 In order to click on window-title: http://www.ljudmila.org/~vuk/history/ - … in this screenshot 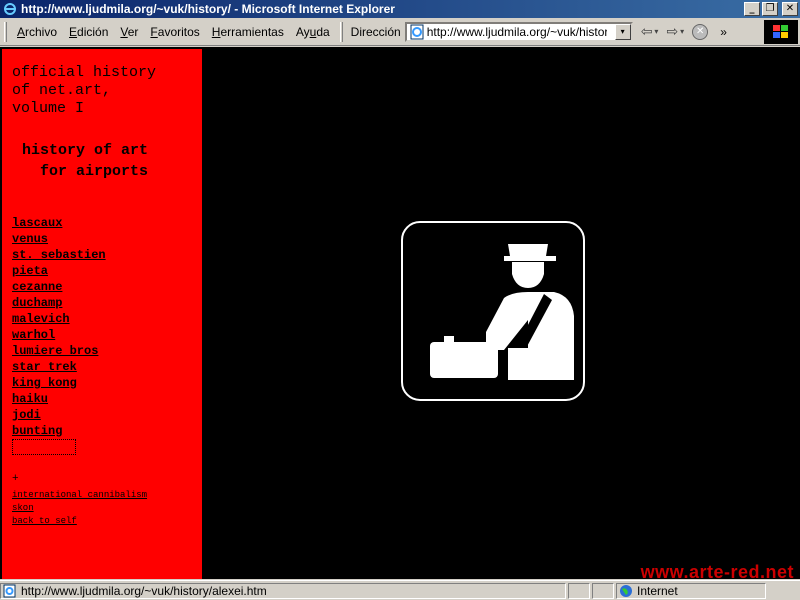, I will do `click(208, 9)`.